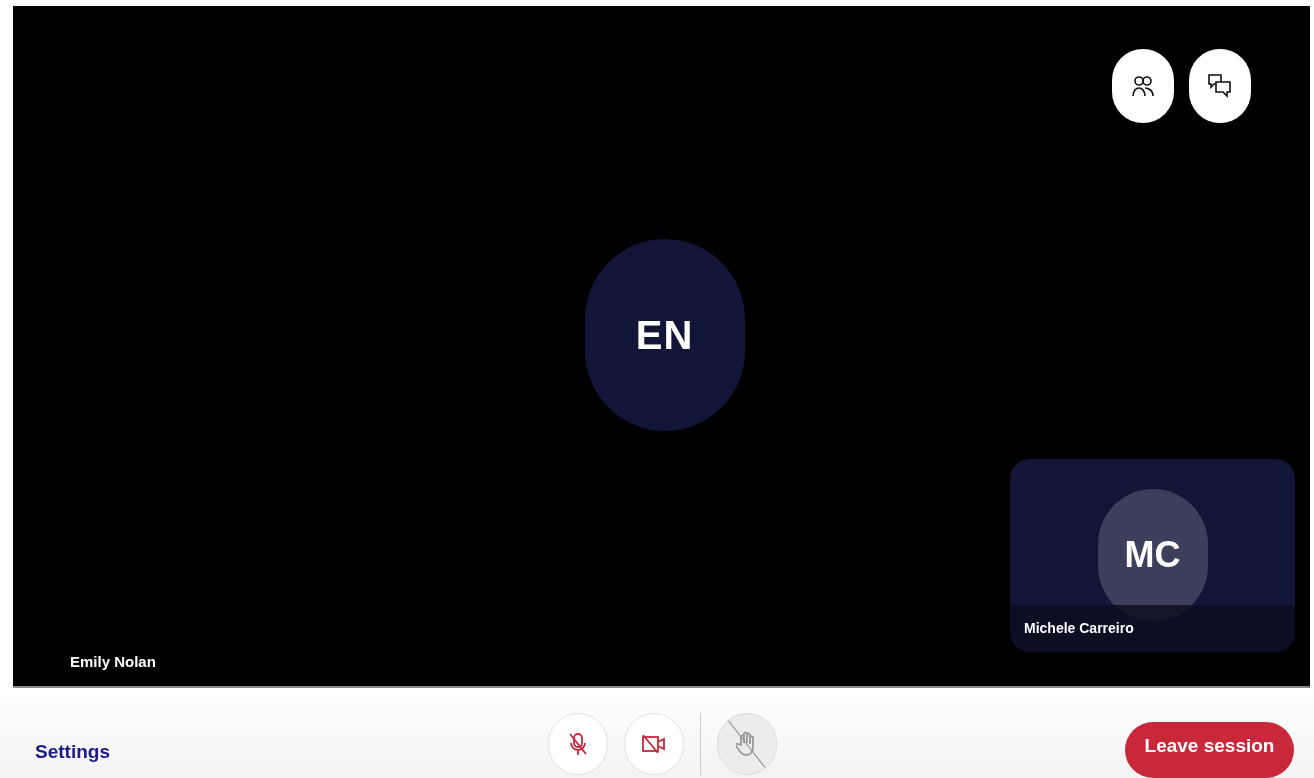 The height and width of the screenshot is (778, 1314). I want to click on people-icon, so click(1143, 86).